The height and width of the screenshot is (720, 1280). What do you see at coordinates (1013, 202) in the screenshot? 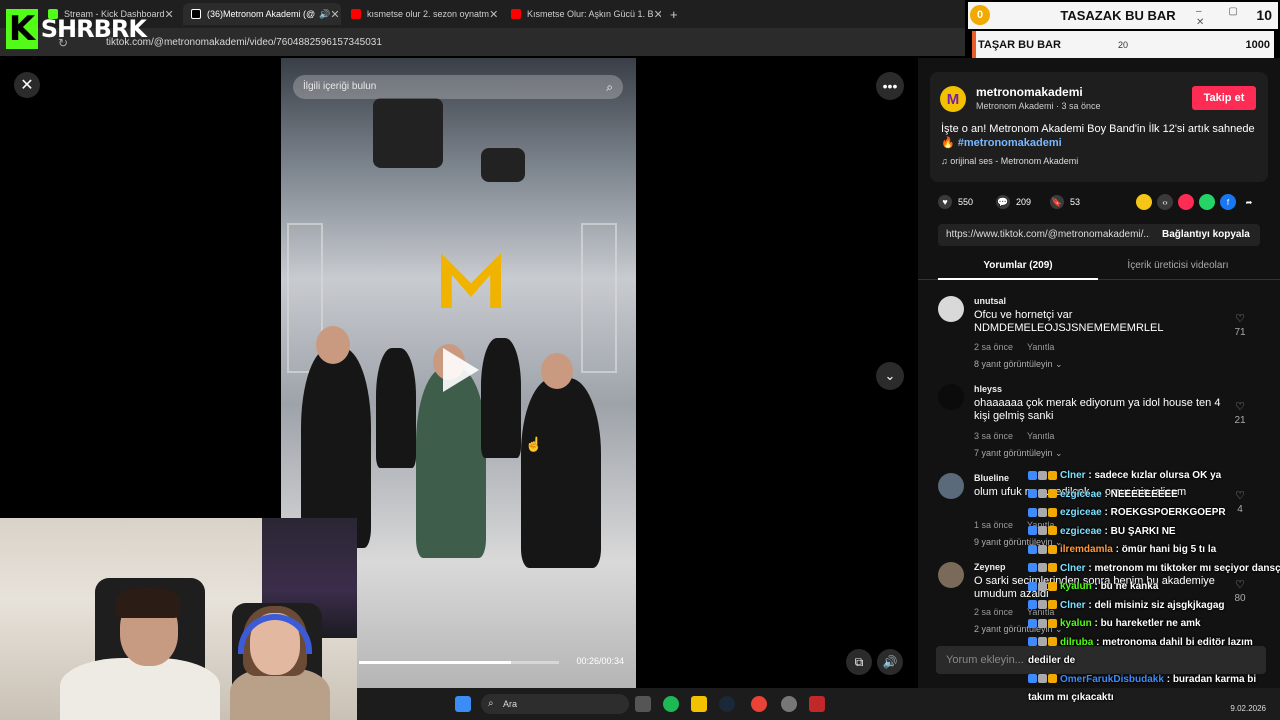
I see `comment-button: 💬 209` at bounding box center [1013, 202].